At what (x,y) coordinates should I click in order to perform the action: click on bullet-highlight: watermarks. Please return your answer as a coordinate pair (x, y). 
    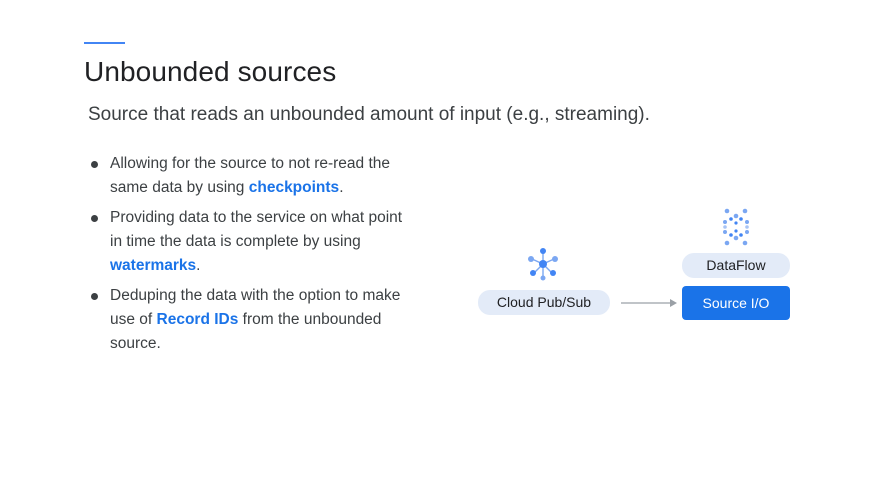
    Looking at the image, I should click on (153, 265).